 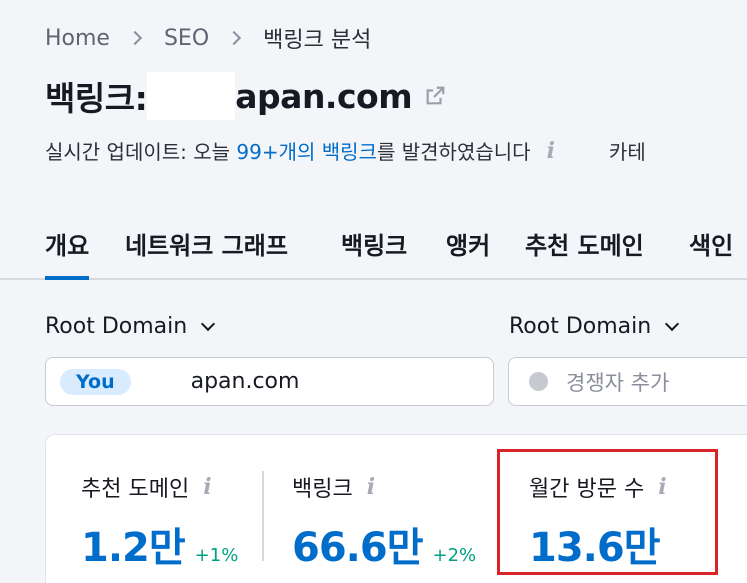 I want to click on breadcrumb-home: Home, so click(x=77, y=38).